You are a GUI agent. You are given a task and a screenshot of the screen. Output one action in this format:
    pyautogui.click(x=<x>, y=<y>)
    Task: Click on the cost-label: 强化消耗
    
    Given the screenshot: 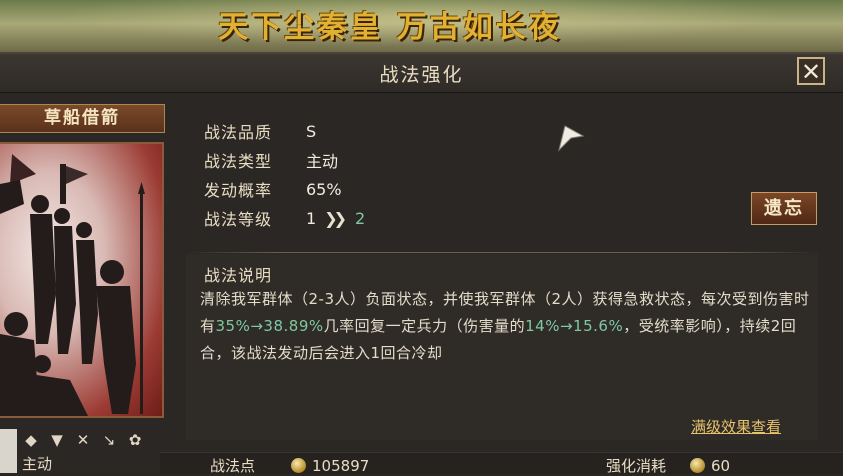 What is the action you would take?
    pyautogui.click(x=636, y=466)
    